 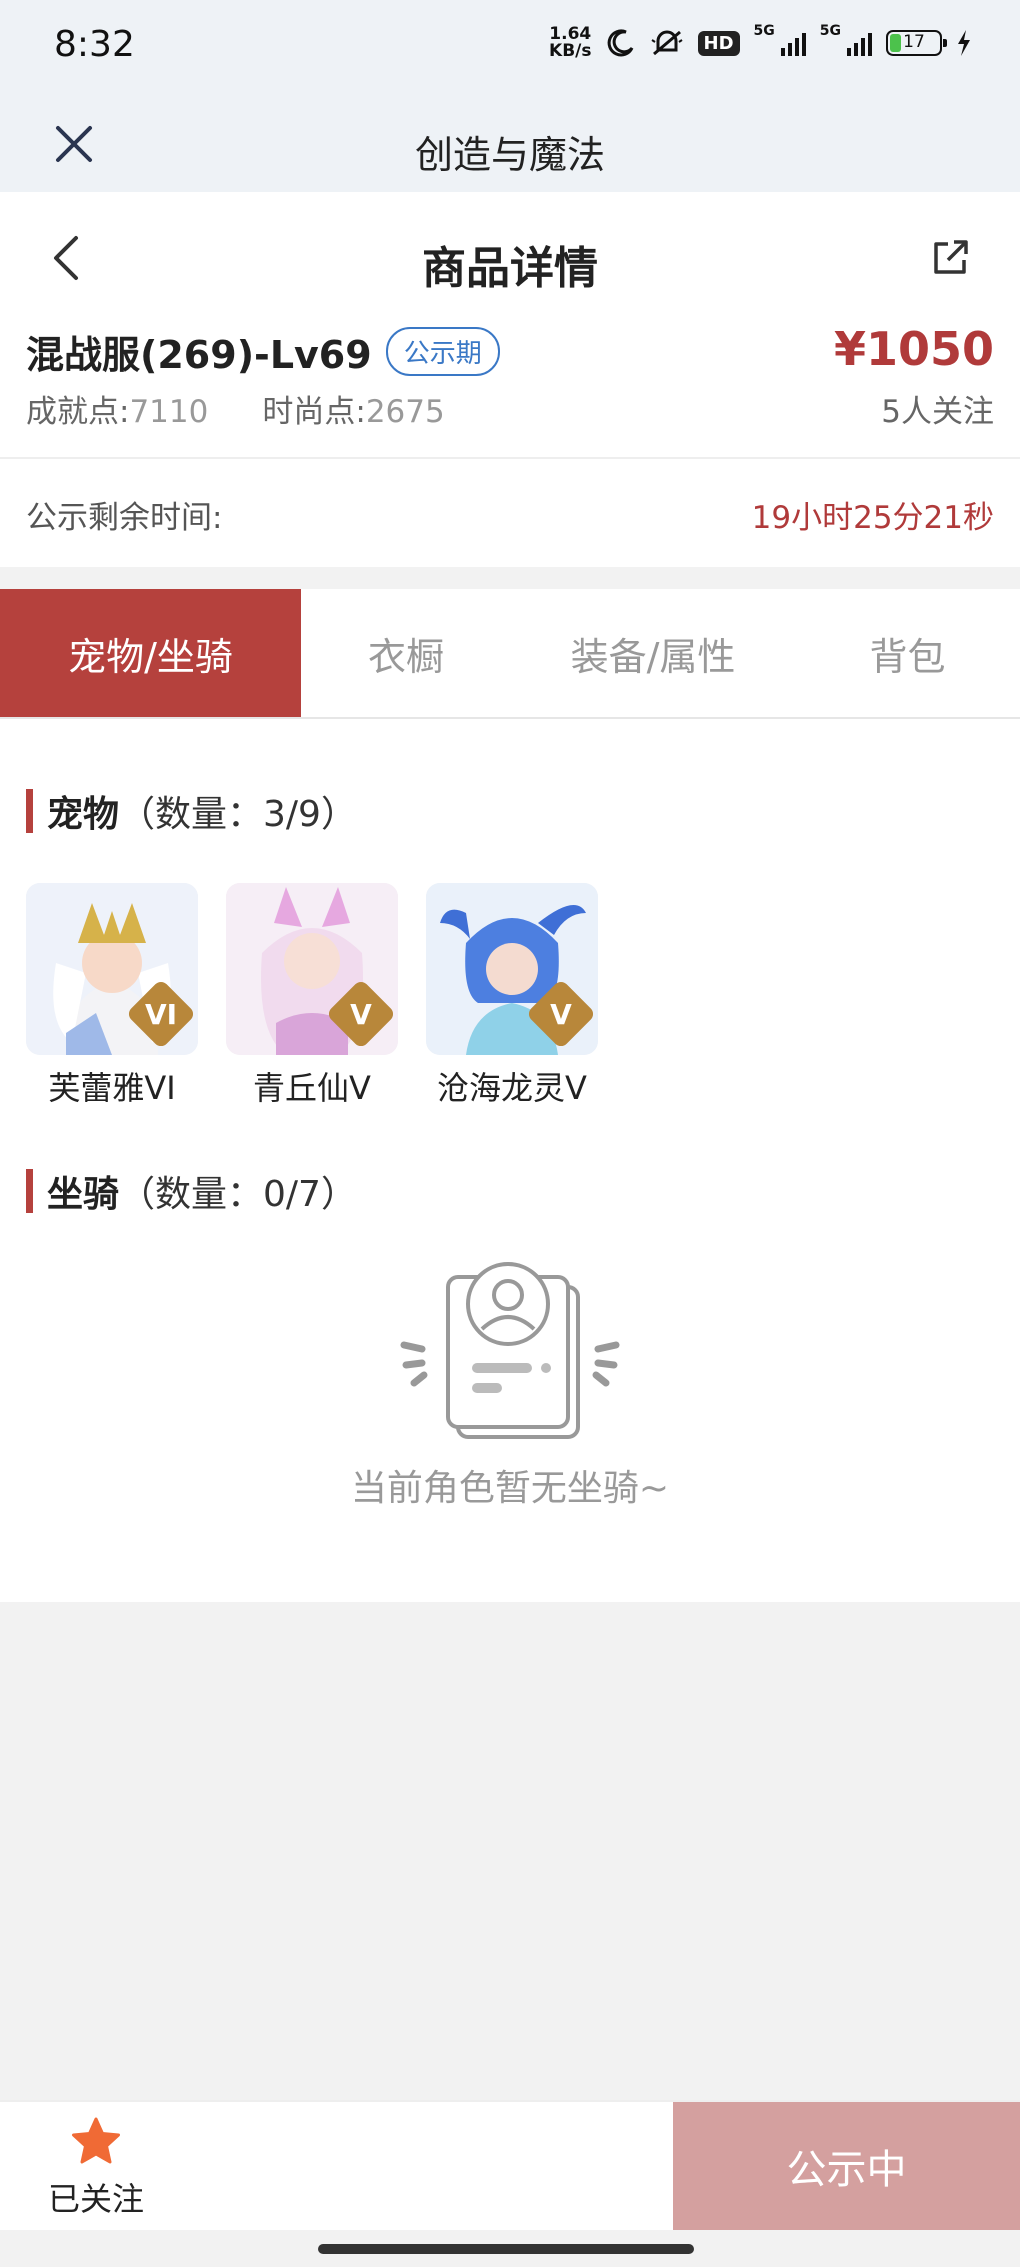 I want to click on pets-section-title: 宠物 （数量：3/9）, so click(x=191, y=811).